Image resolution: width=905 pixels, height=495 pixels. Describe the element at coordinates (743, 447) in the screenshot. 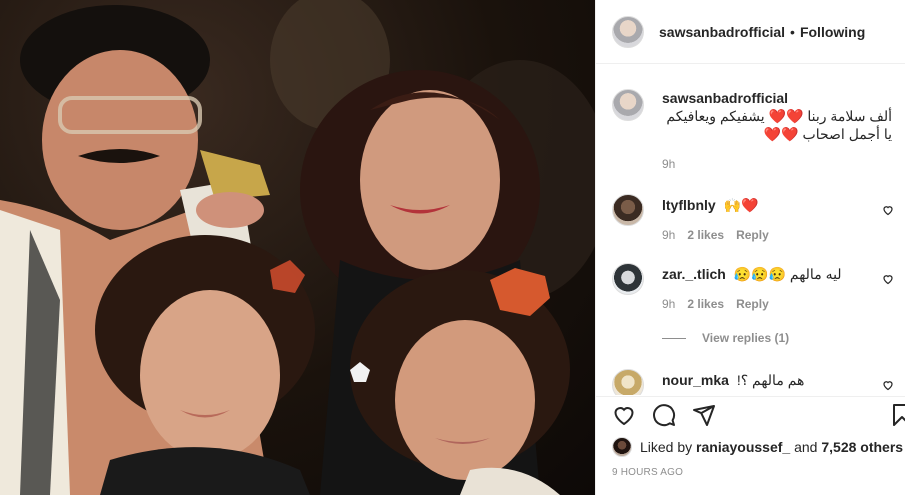

I see `liker-username: raniayoussef_` at that location.